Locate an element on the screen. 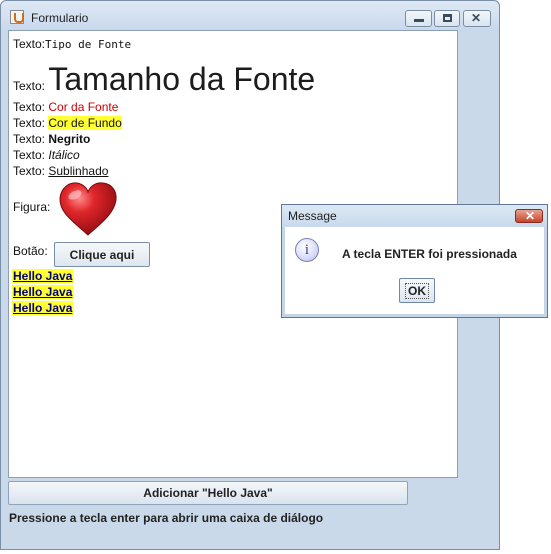 Image resolution: width=551 pixels, height=554 pixels. row-font-size: Texto: Tamanho da Fonte is located at coordinates (164, 79).